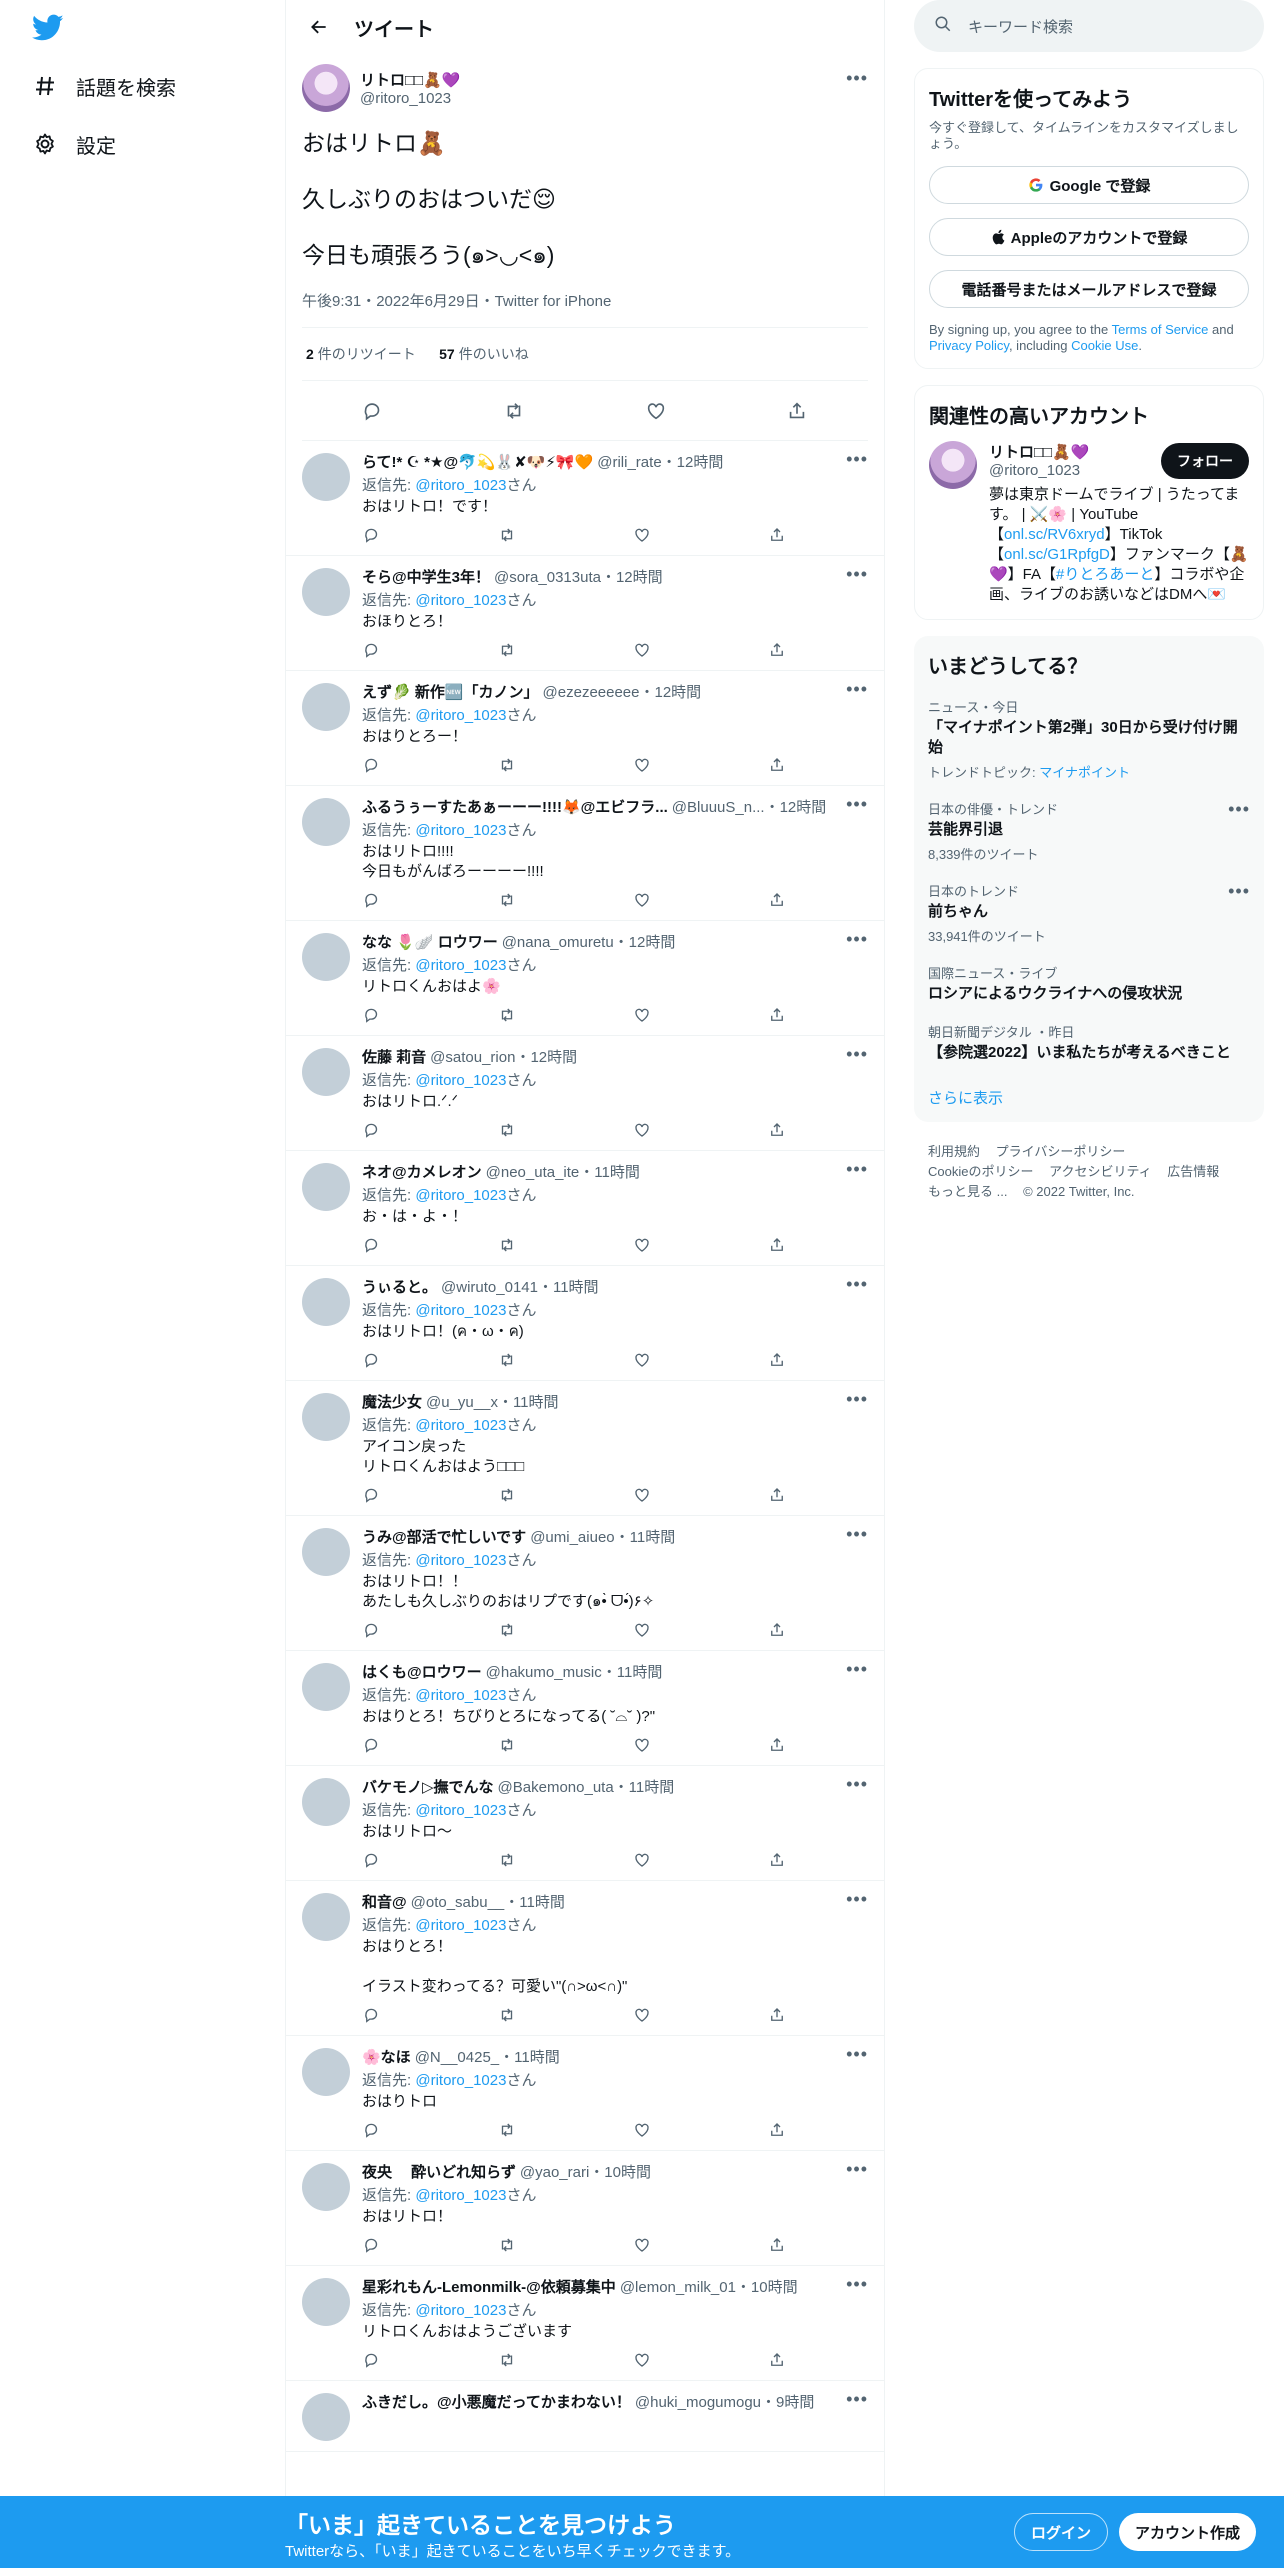 The height and width of the screenshot is (2568, 1284). Describe the element at coordinates (1089, 1097) in the screenshot. I see `show-more-link: さらに表示` at that location.